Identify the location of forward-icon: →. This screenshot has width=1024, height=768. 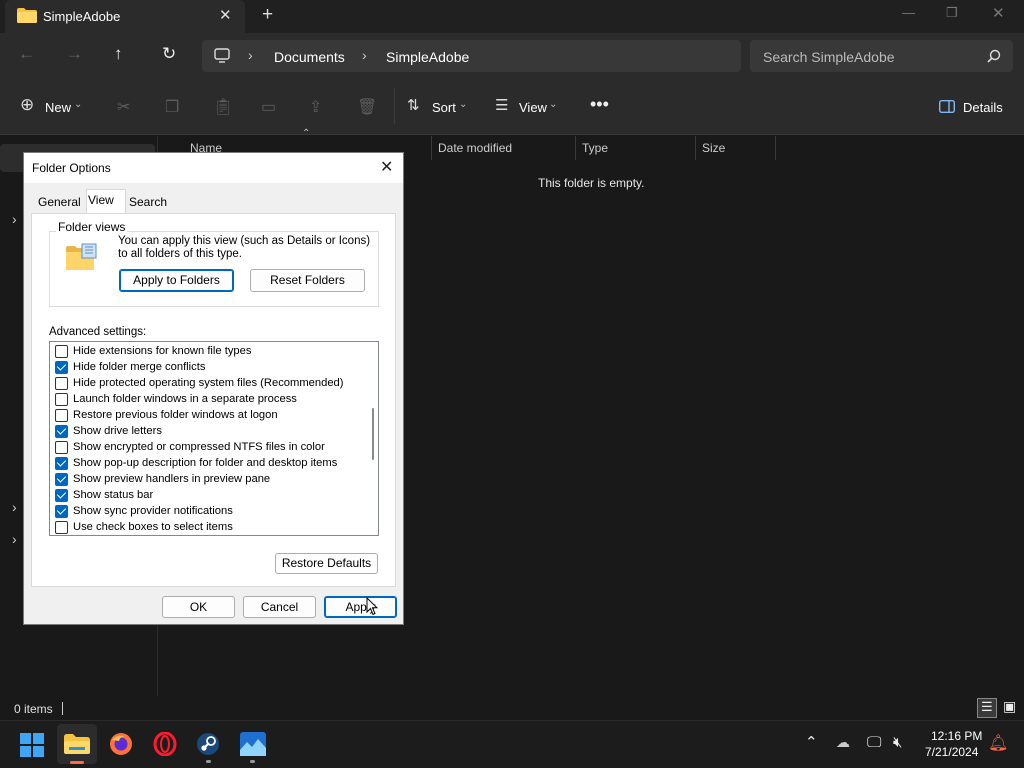
(74, 54).